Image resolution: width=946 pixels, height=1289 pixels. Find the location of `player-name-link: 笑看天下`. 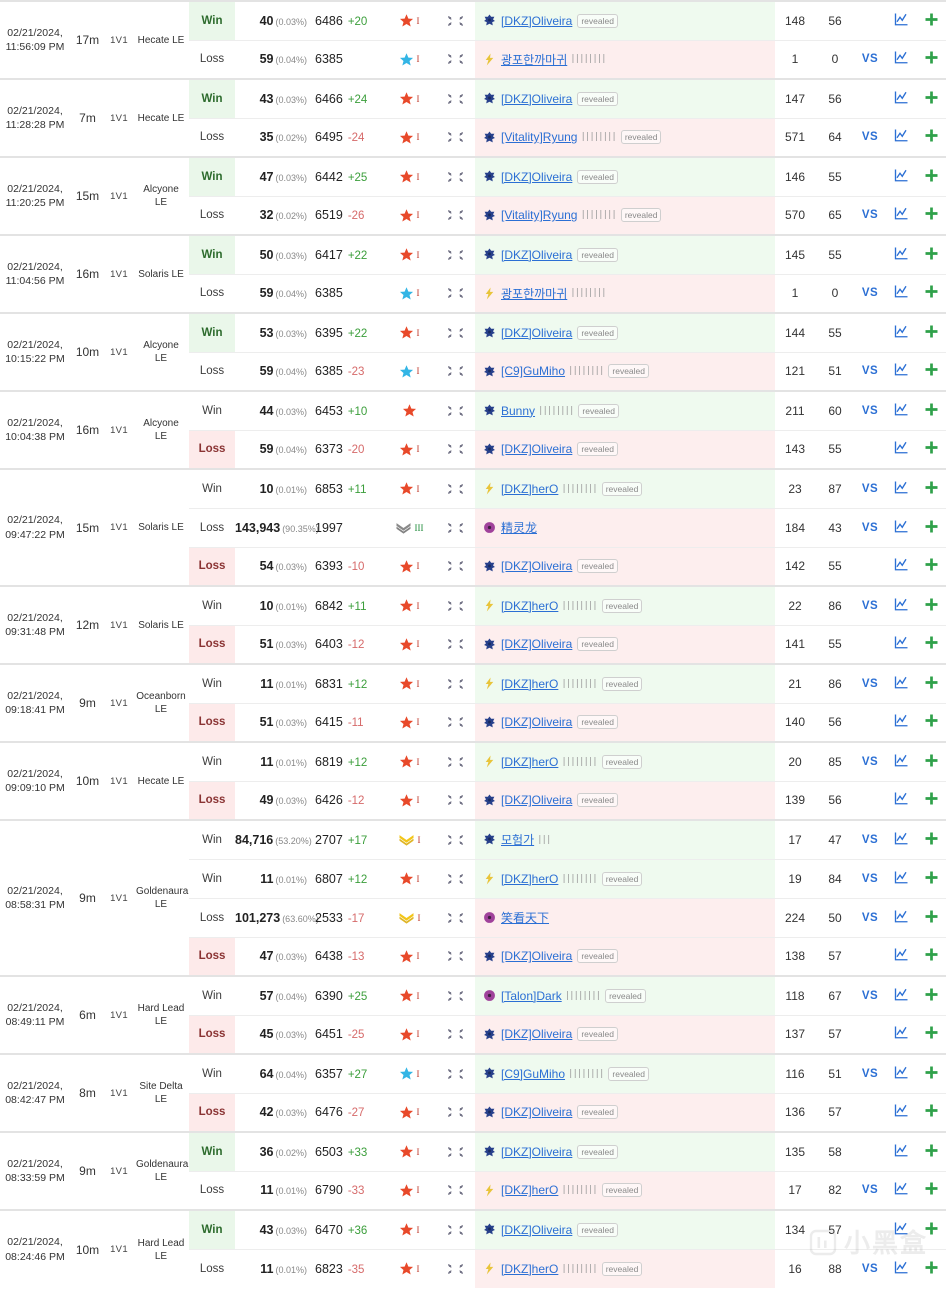

player-name-link: 笑看天下 is located at coordinates (525, 918).